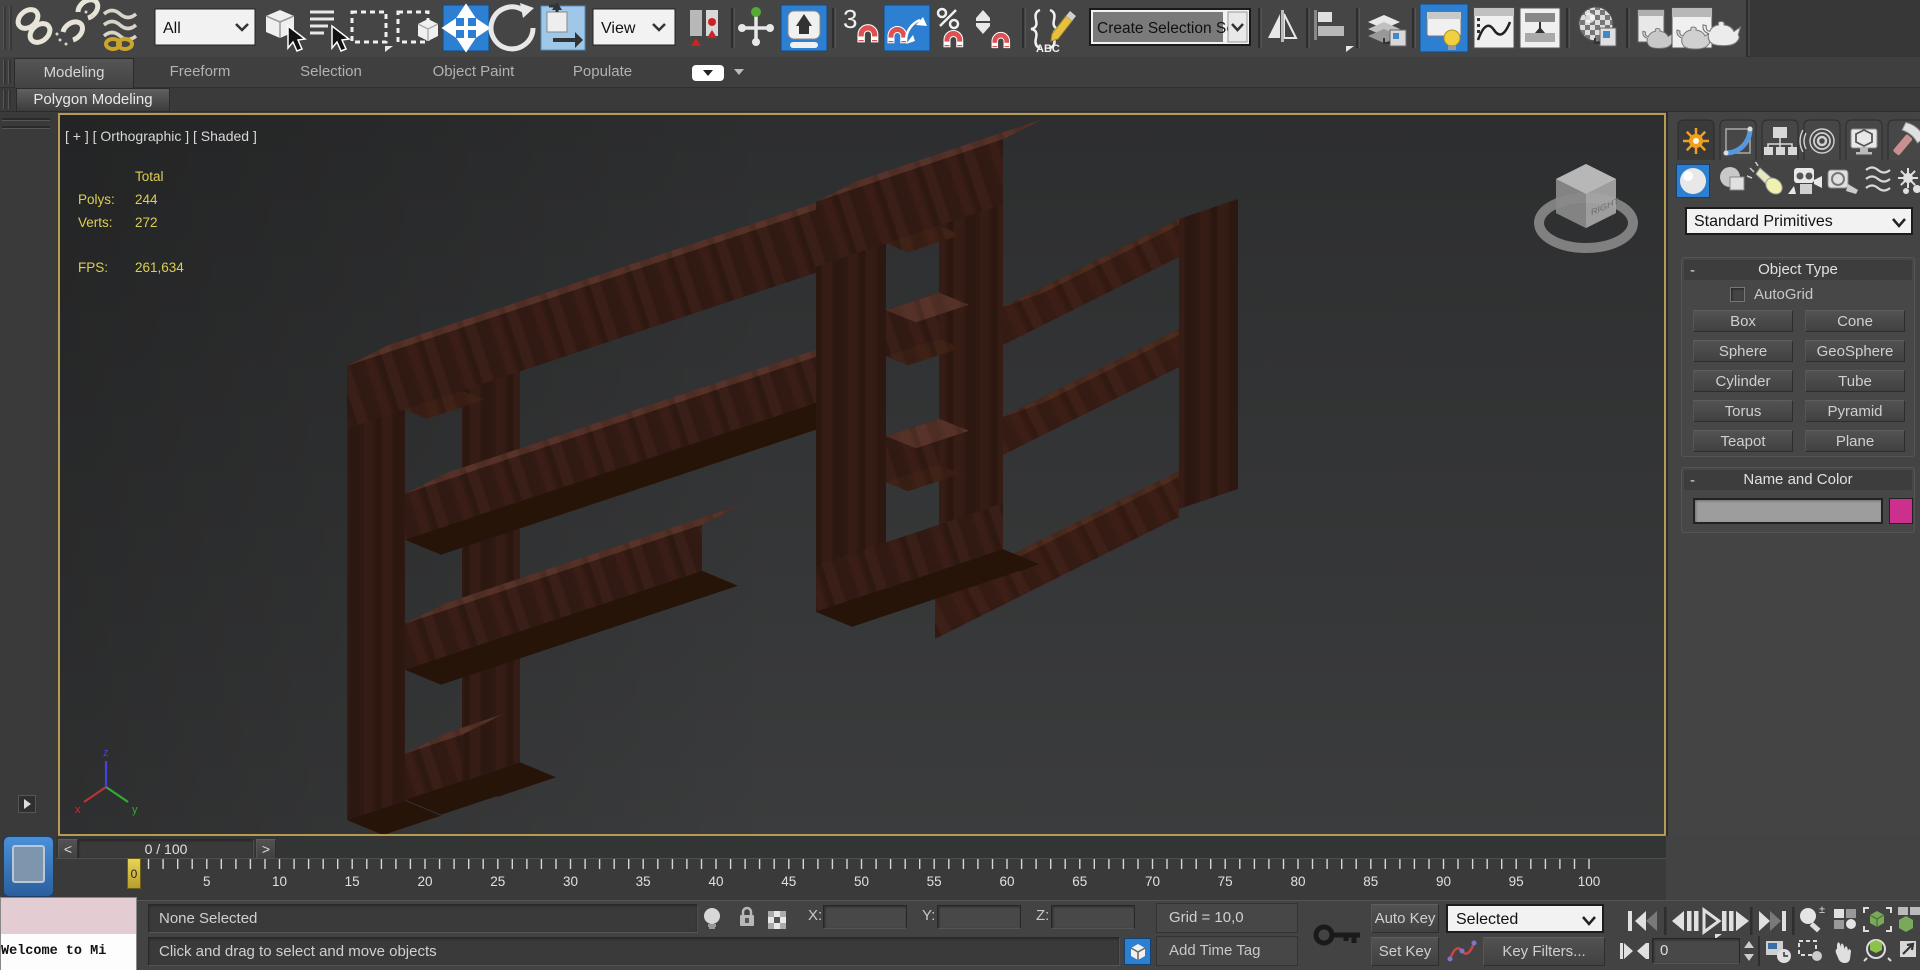 This screenshot has width=1920, height=970. Describe the element at coordinates (1516, 881) in the screenshot. I see `svg-text: 95` at that location.